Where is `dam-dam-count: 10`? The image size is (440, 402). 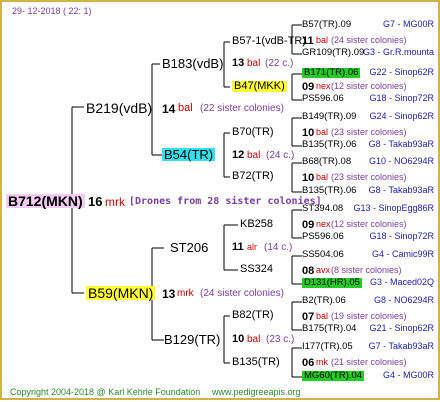
dam-dam-count: 10 is located at coordinates (238, 339).